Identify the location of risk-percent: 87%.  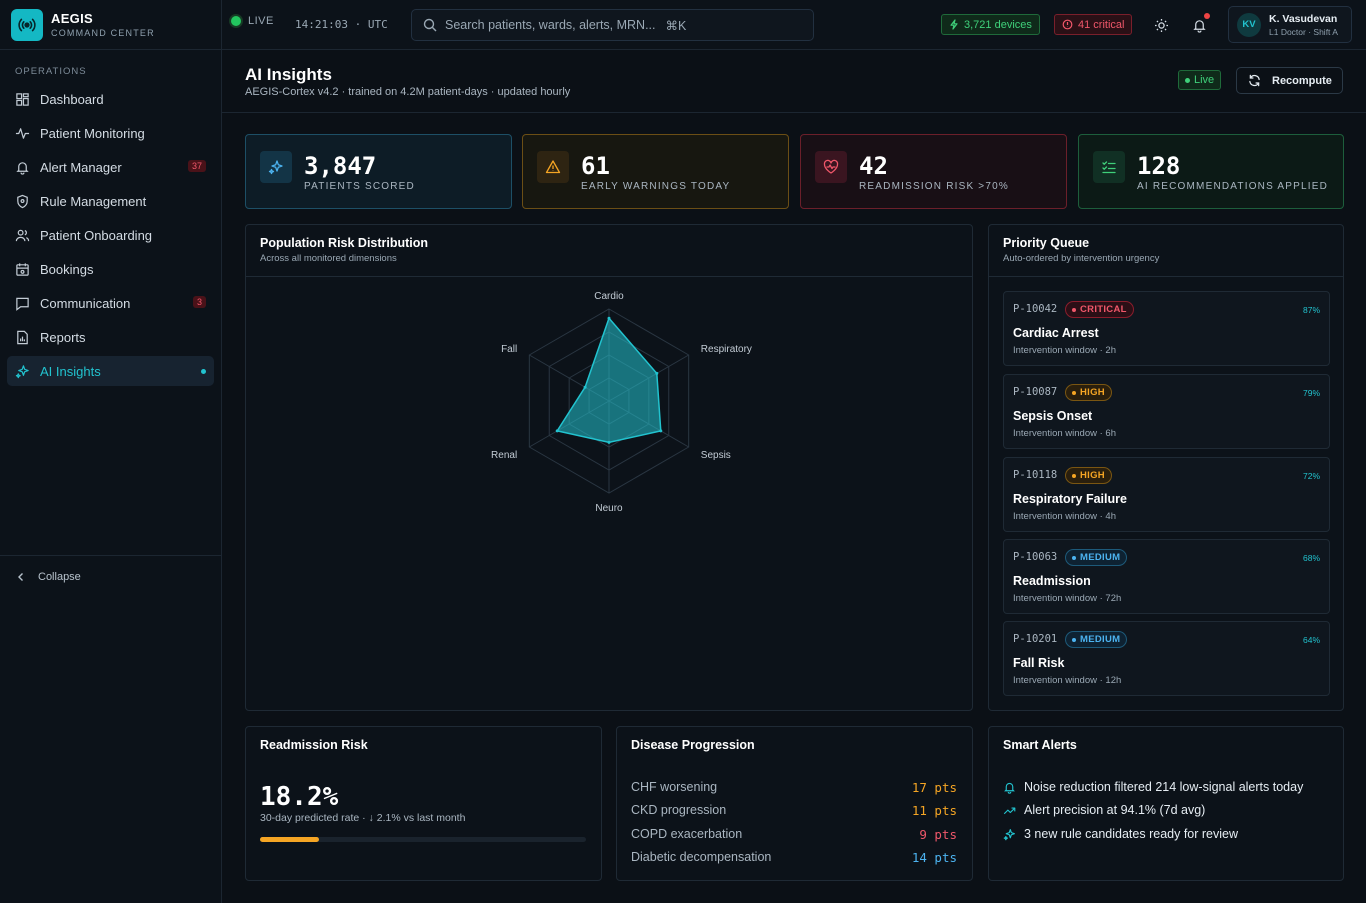
(1311, 310).